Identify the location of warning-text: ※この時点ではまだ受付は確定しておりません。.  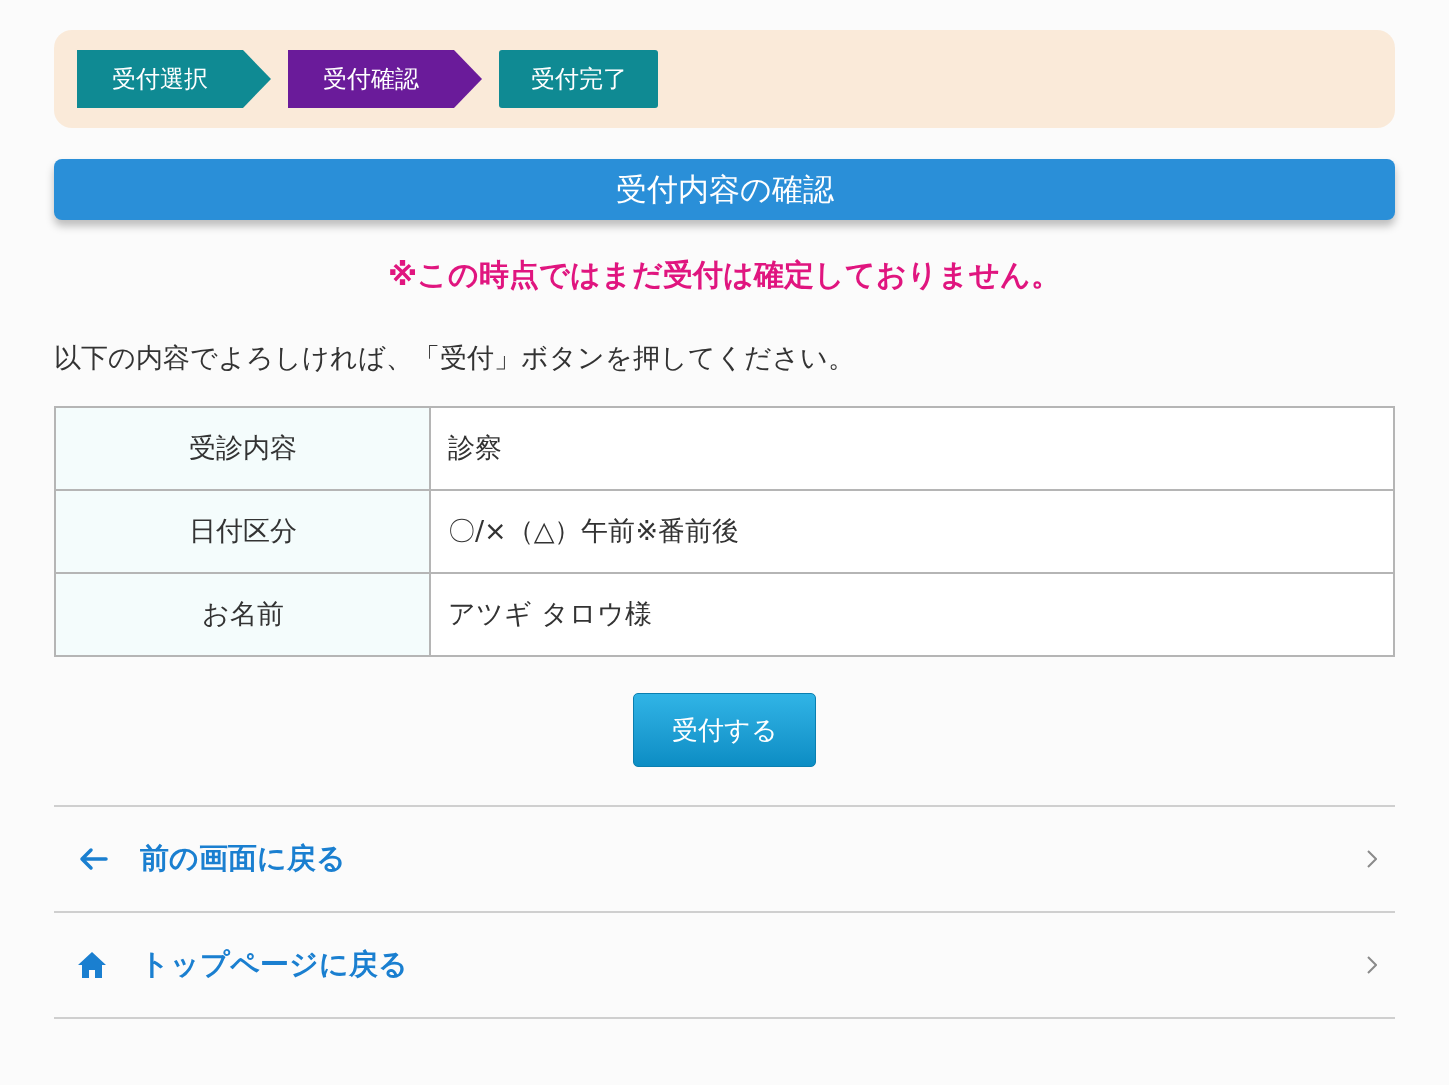
(724, 275).